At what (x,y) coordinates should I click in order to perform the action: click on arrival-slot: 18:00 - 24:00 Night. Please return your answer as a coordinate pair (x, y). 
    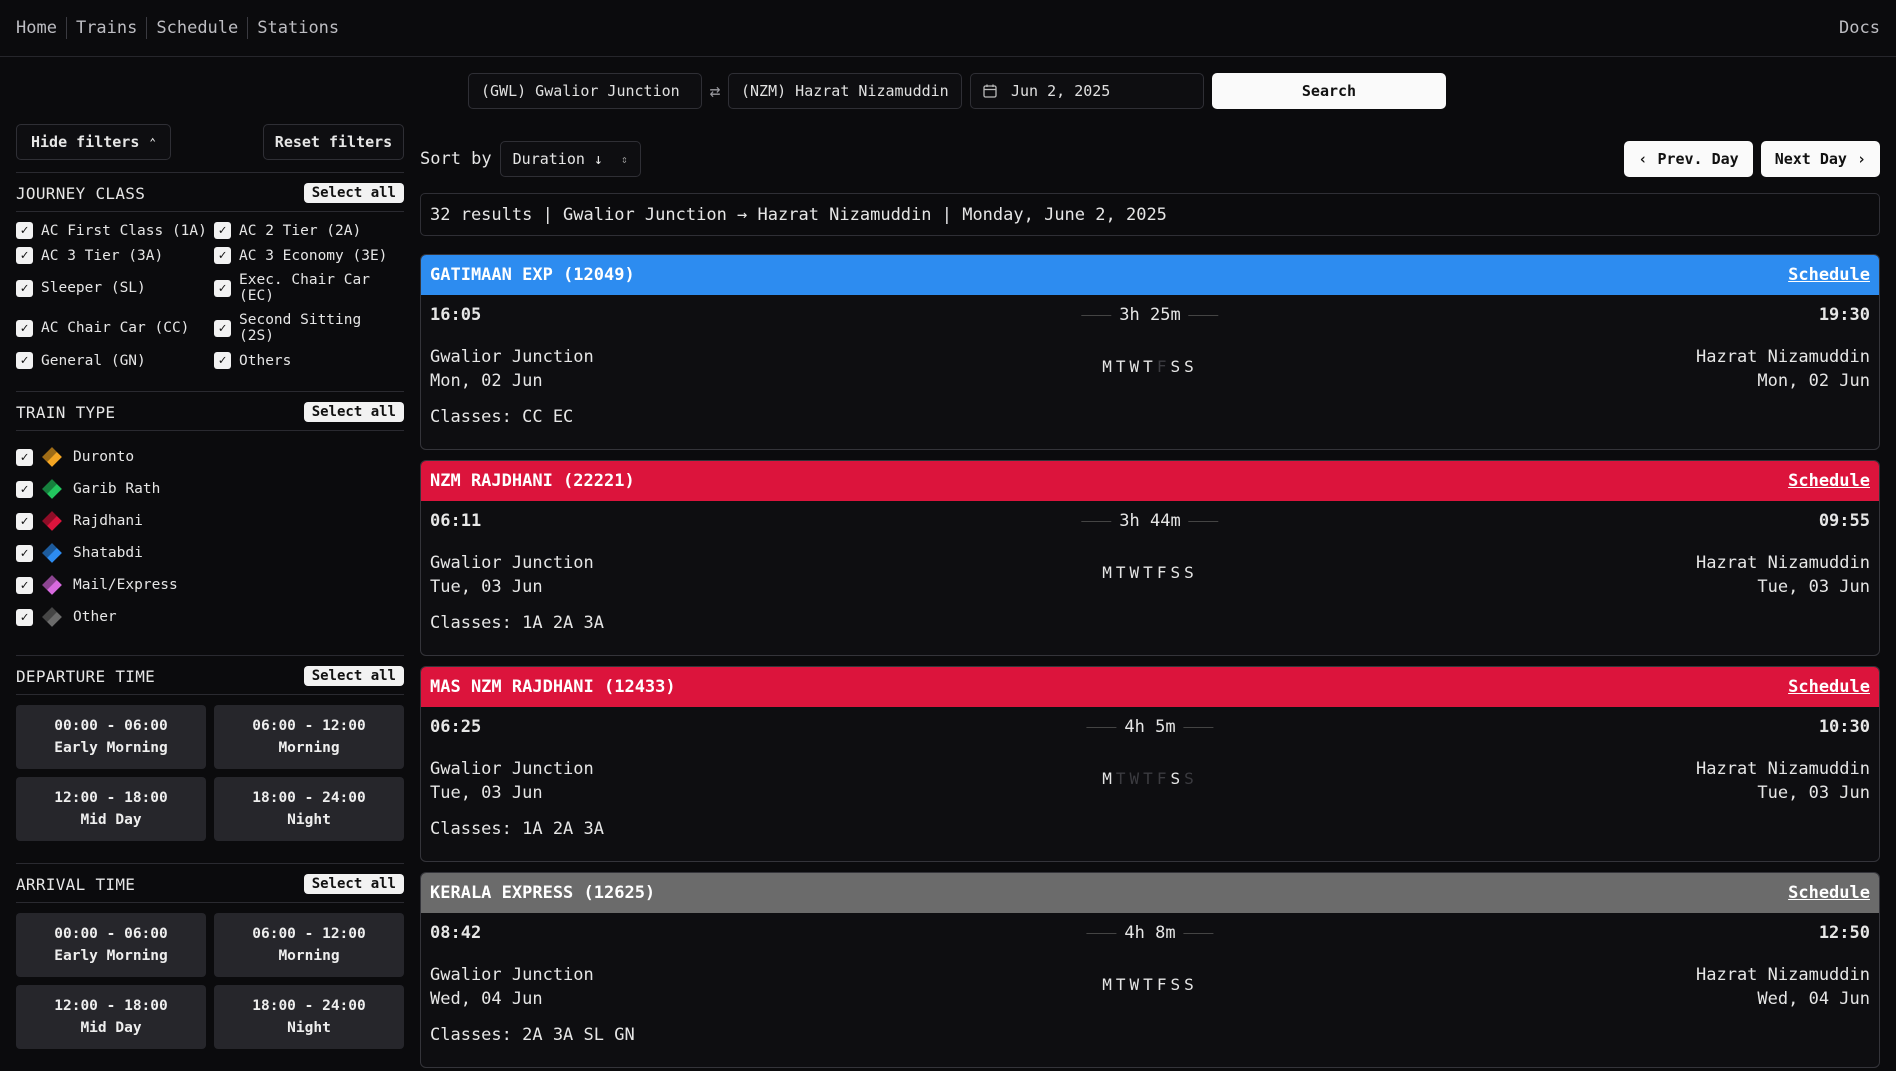
    Looking at the image, I should click on (309, 1017).